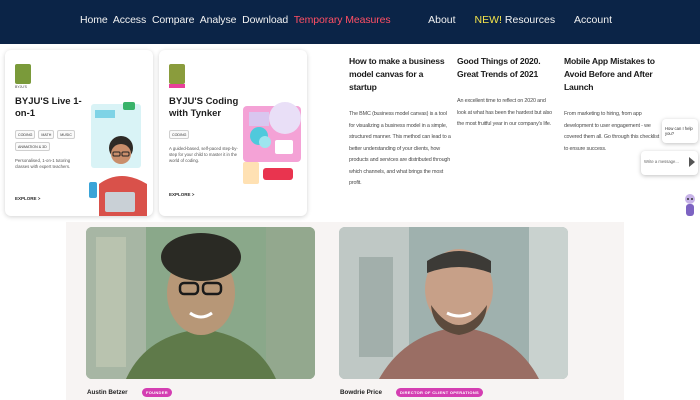 The image size is (700, 400). What do you see at coordinates (46, 134) in the screenshot?
I see `tag-math: MATH` at bounding box center [46, 134].